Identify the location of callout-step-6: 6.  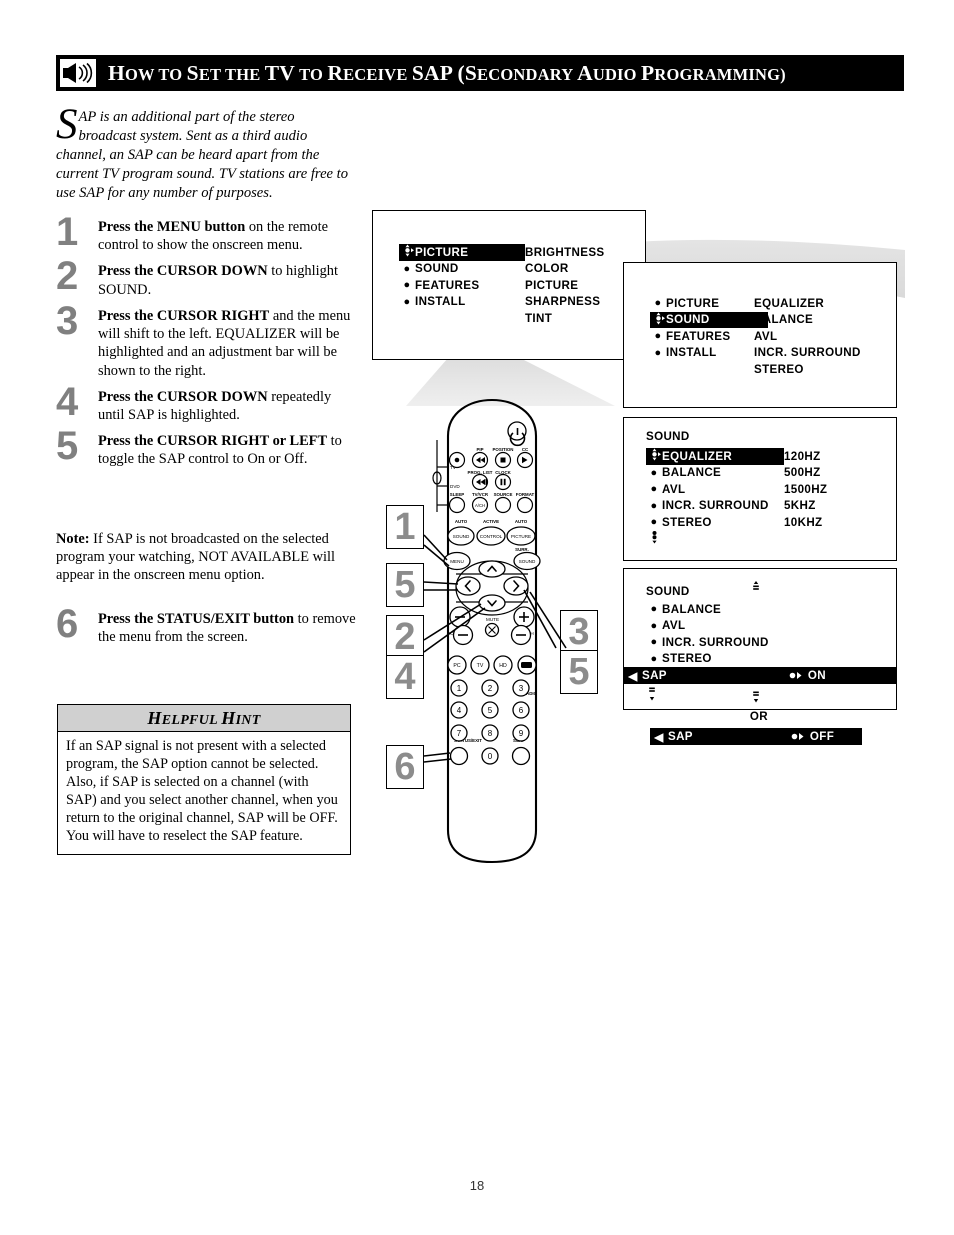
(405, 767).